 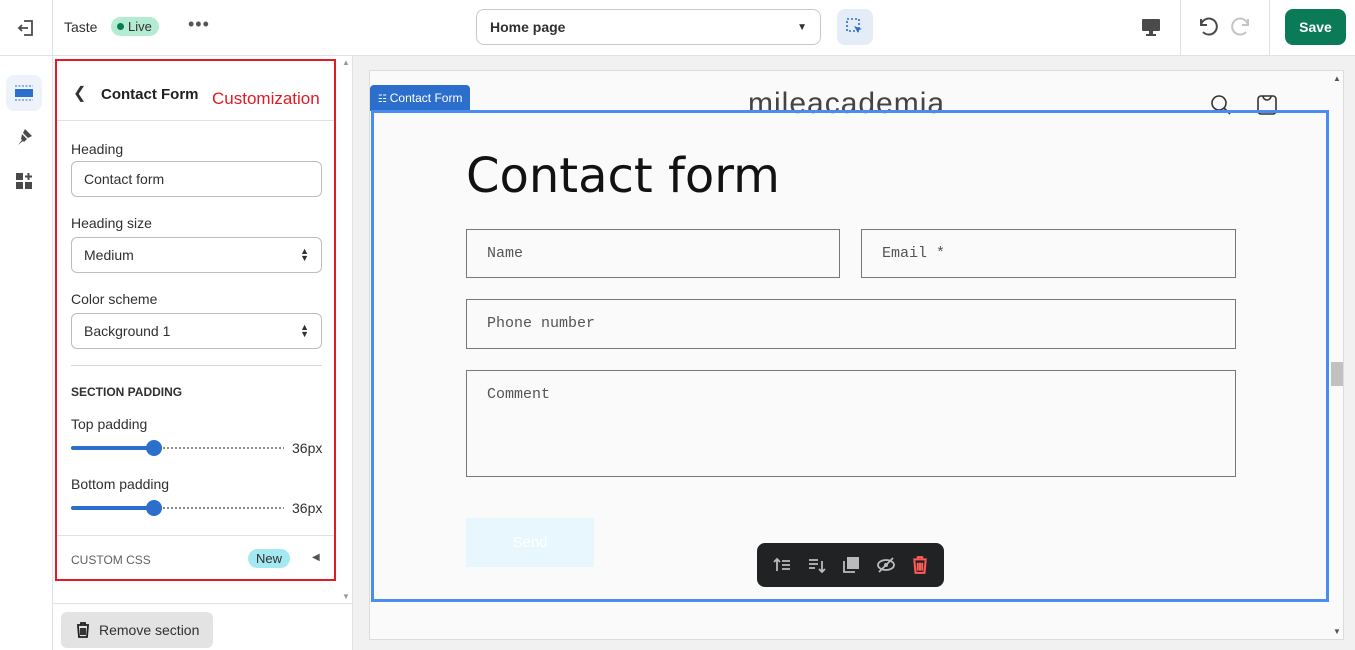 What do you see at coordinates (346, 329) in the screenshot?
I see `panel-scrollbar: ▲ ▼` at bounding box center [346, 329].